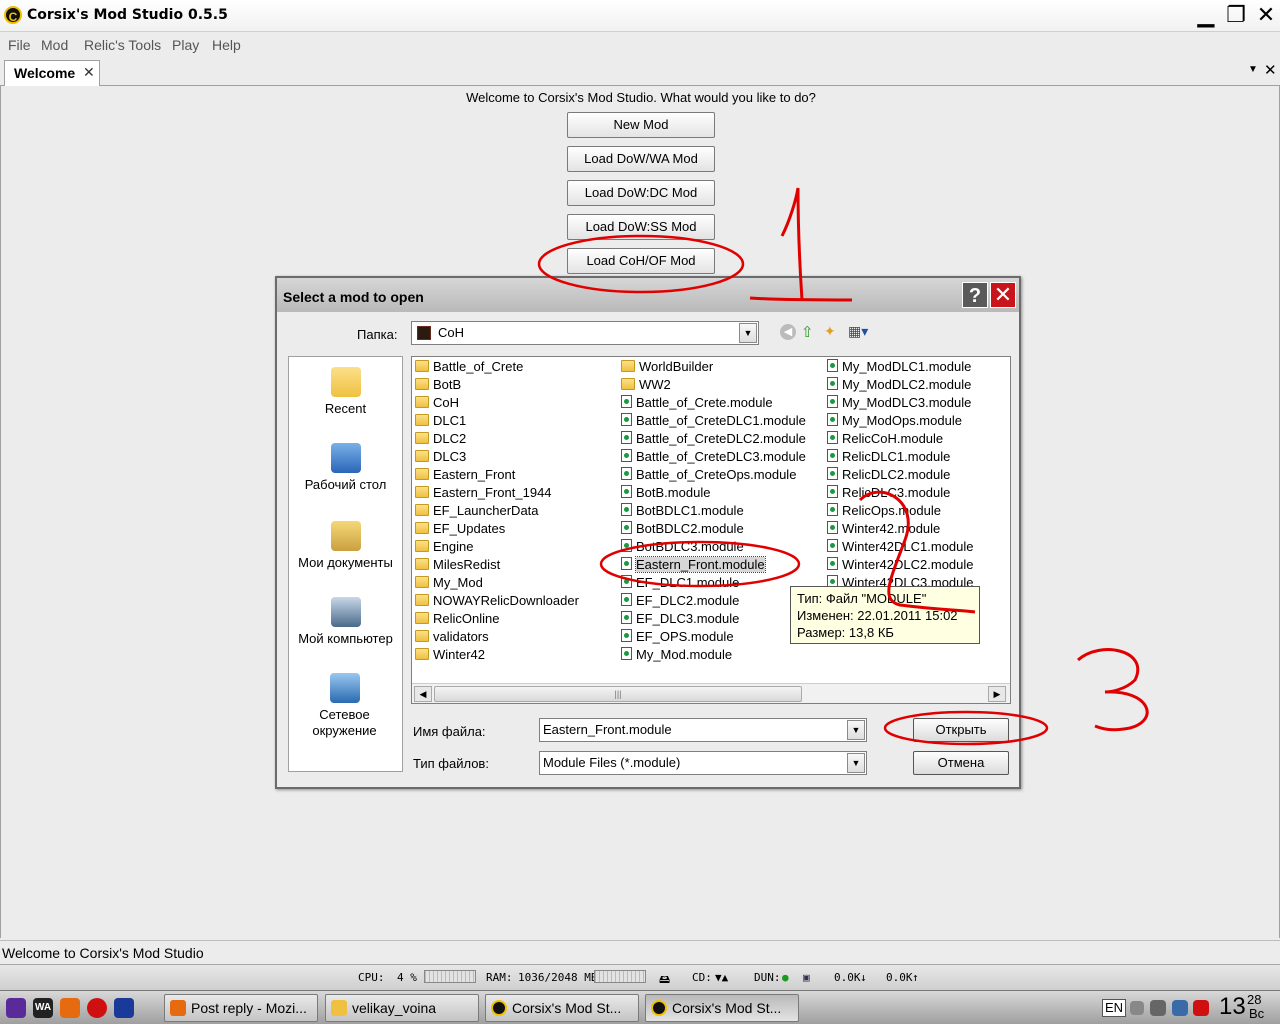 This screenshot has width=1280, height=1024. I want to click on module-file-item: My_ModOps.module, so click(894, 421).